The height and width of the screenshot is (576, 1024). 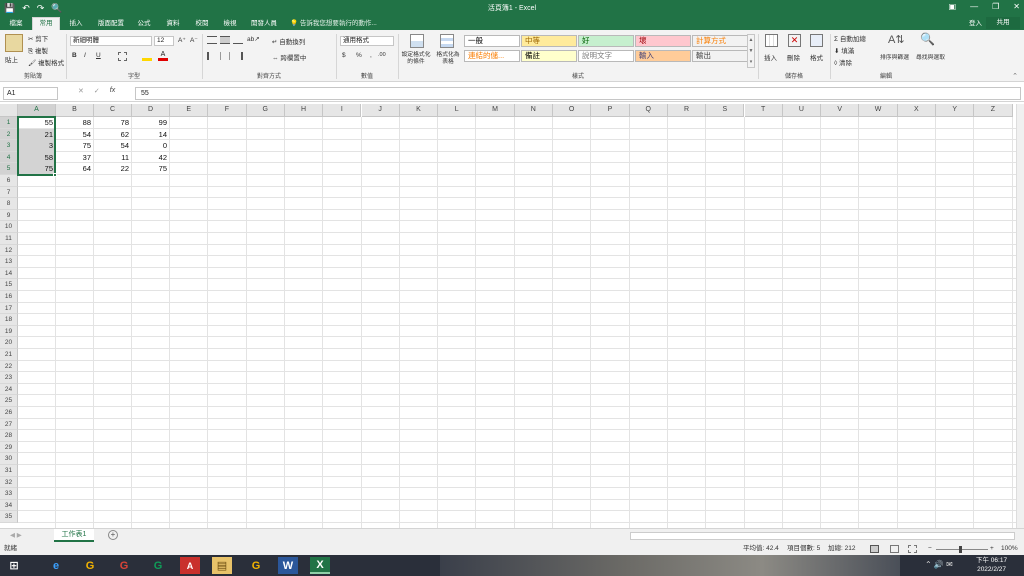 I want to click on clear-button: ◊ 清除, so click(x=843, y=62).